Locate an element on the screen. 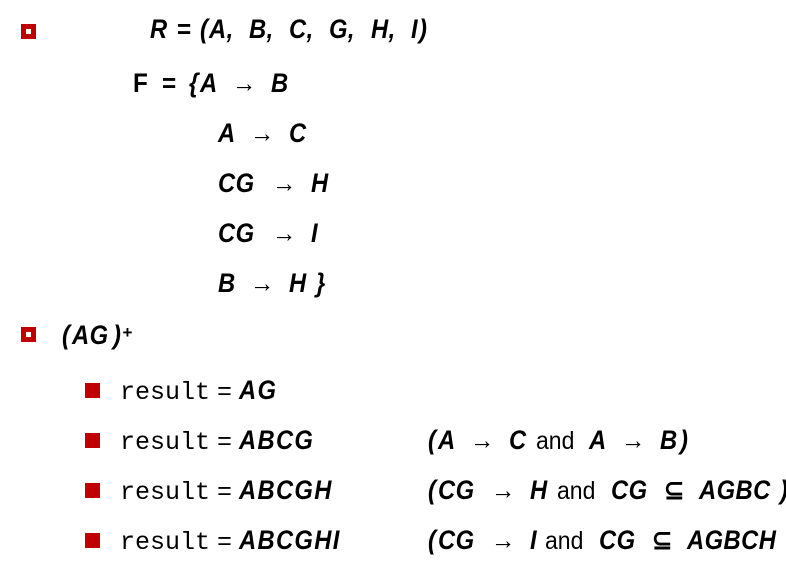 The height and width of the screenshot is (572, 786). step-4-label: result is located at coordinates (165, 542).